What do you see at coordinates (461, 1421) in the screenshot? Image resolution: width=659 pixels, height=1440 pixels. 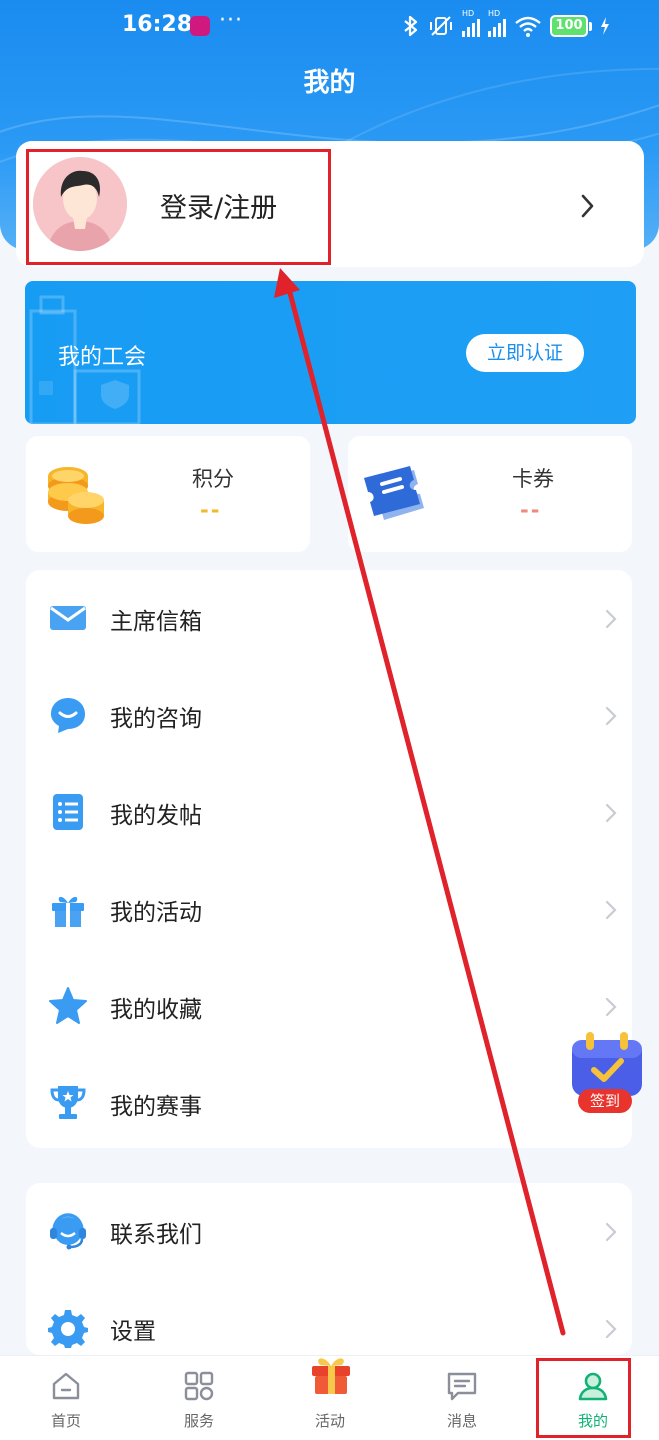 I see `nav-label: 消息` at bounding box center [461, 1421].